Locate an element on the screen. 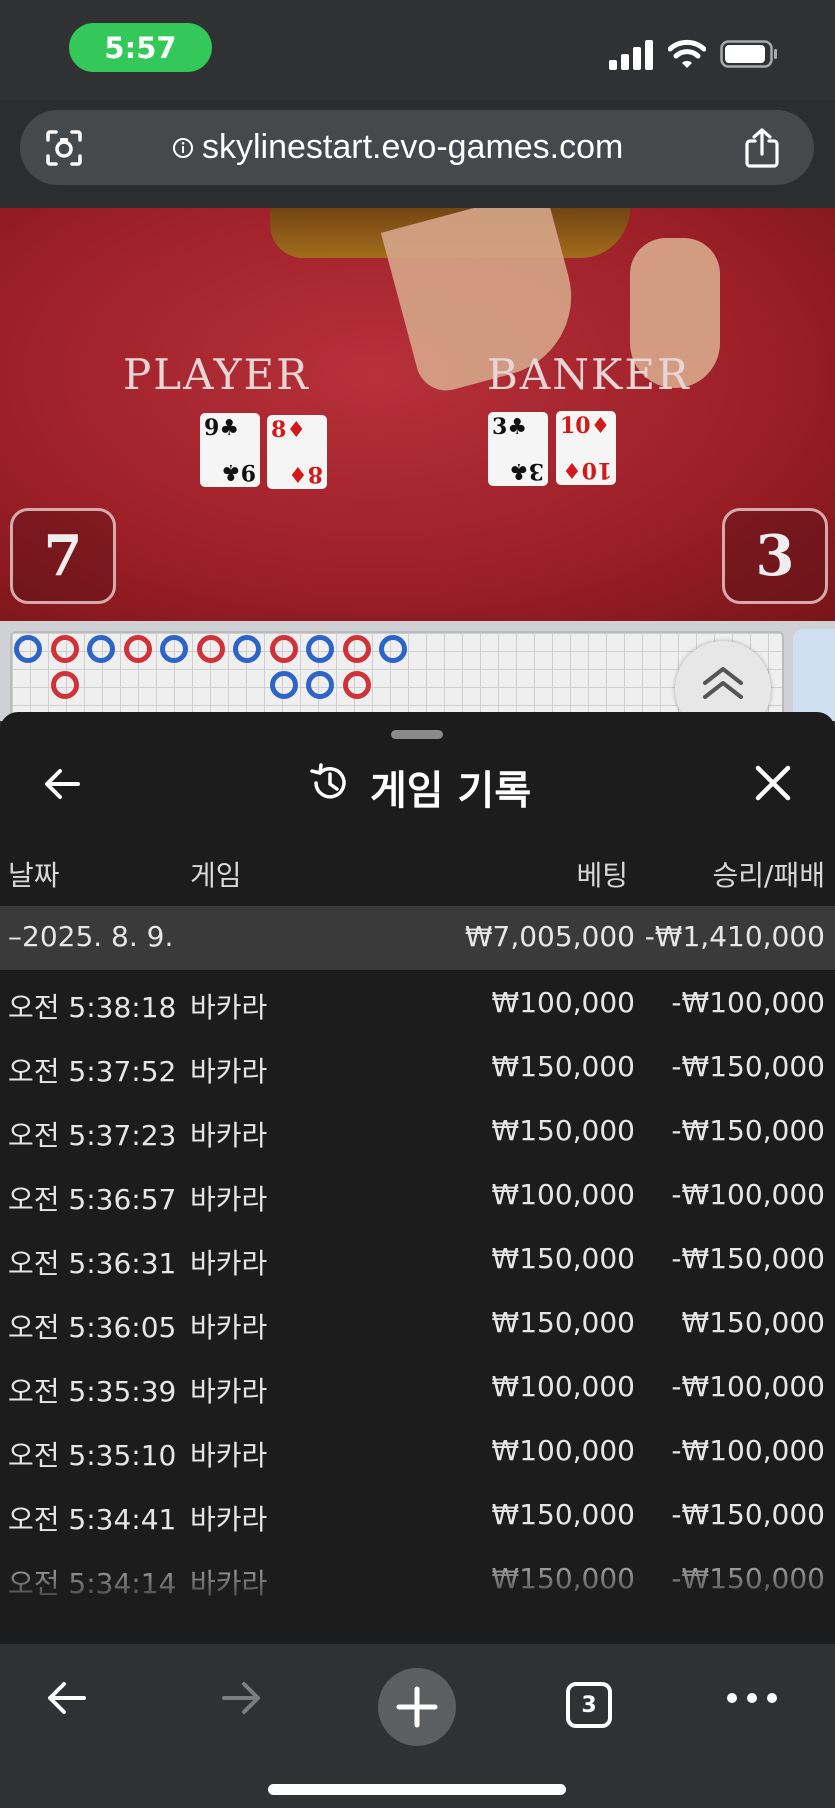 This screenshot has height=1808, width=835. column-header-bet: 베팅 is located at coordinates (602, 874).